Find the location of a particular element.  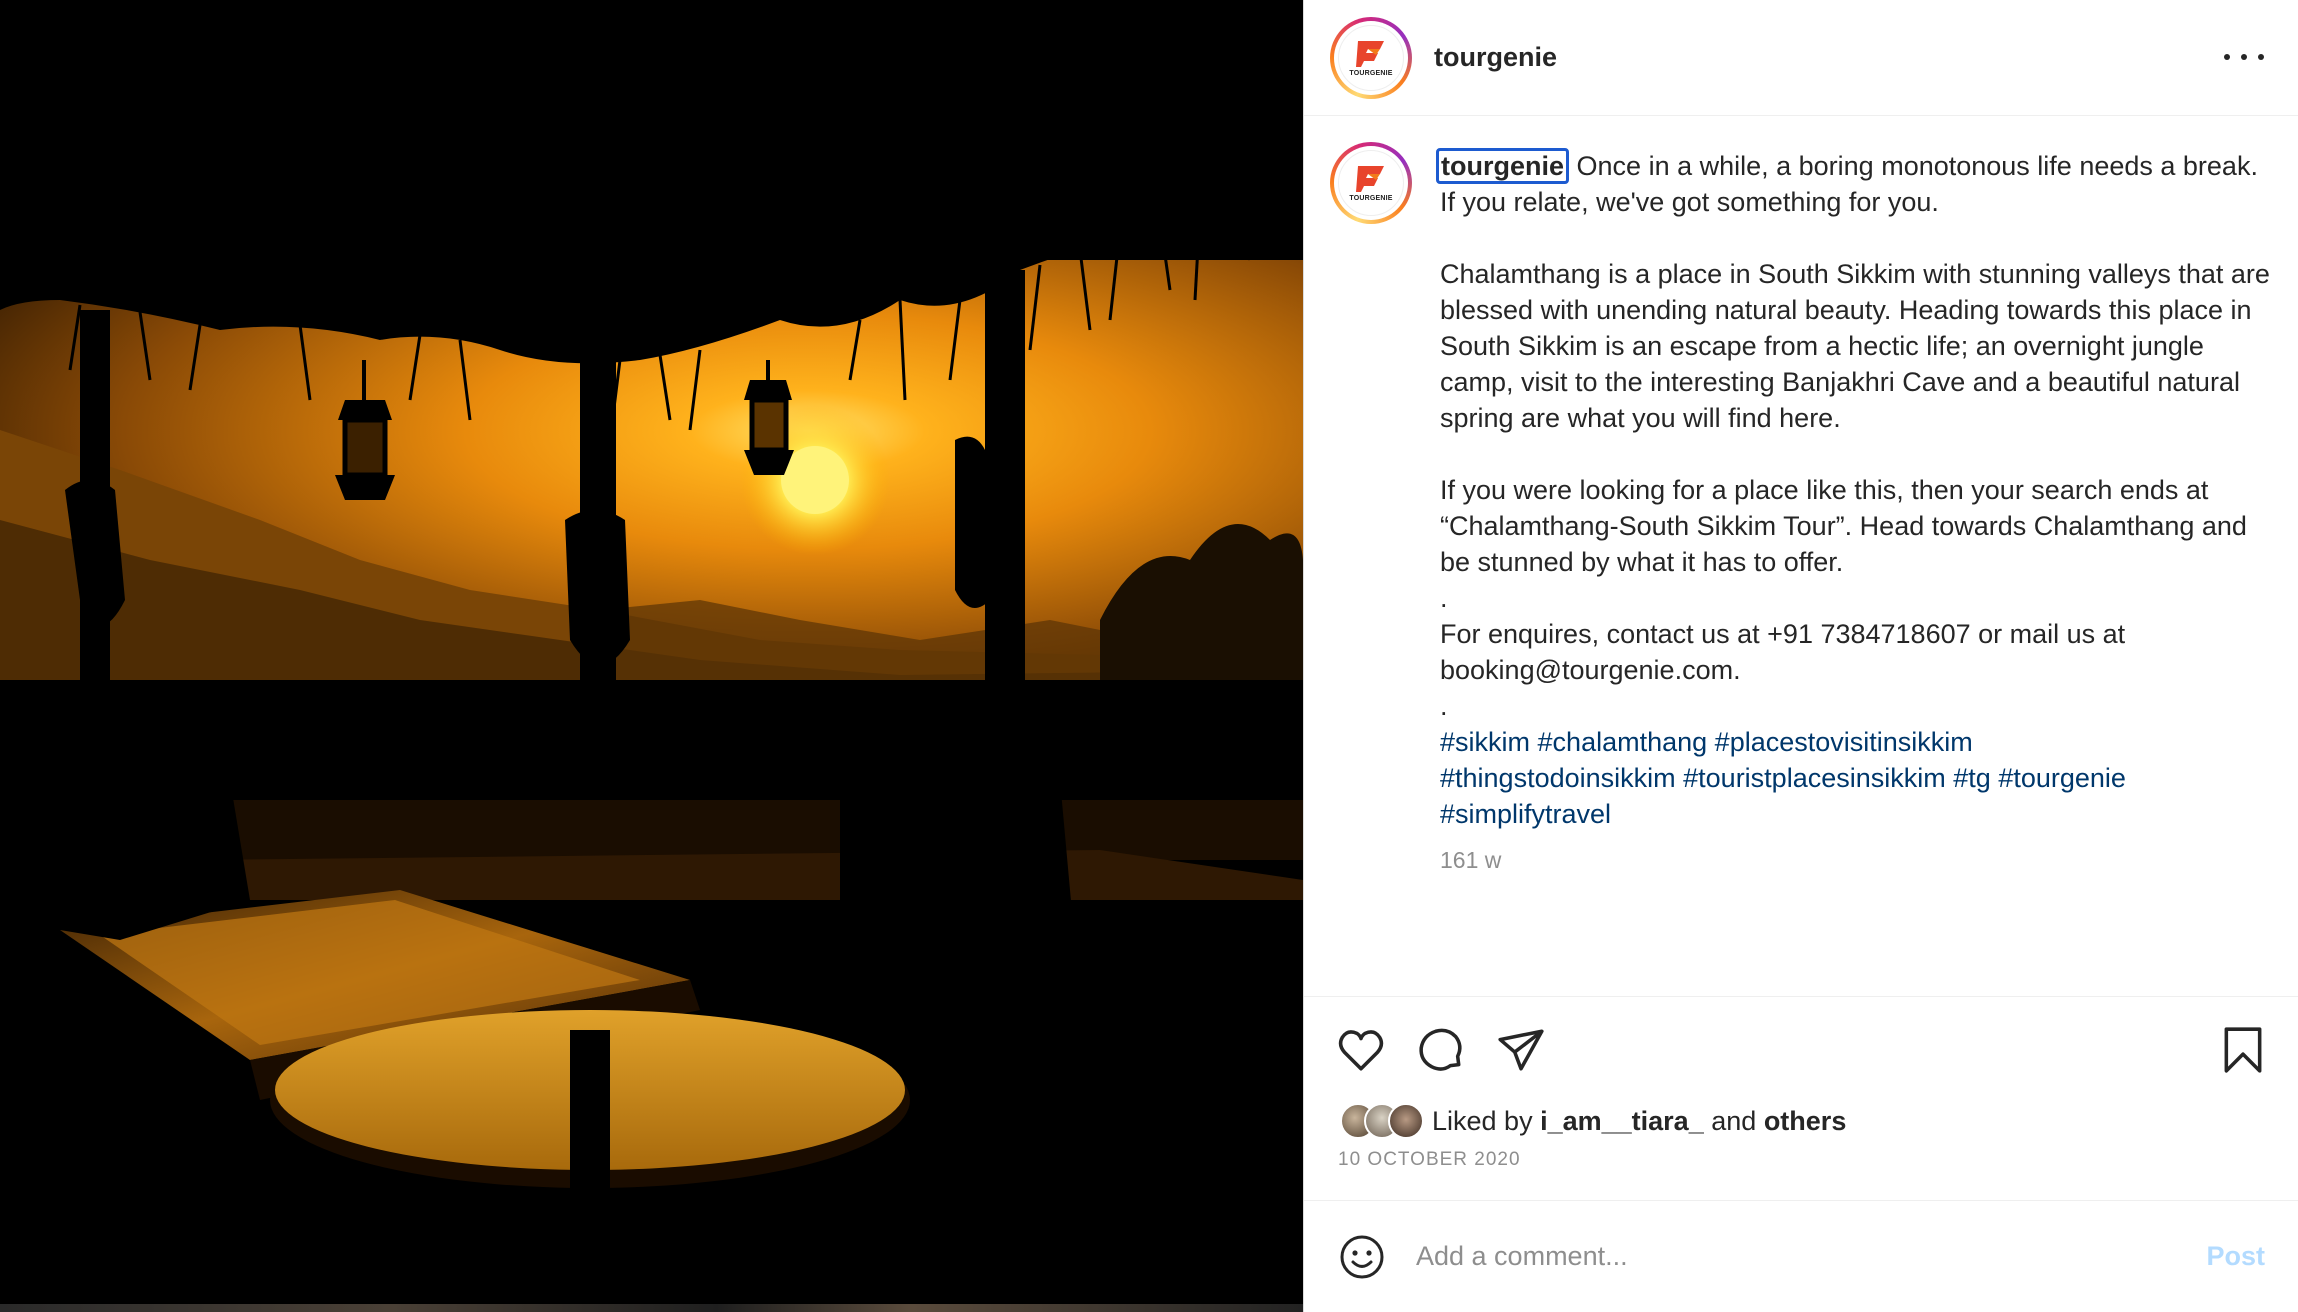

like-heart-icon is located at coordinates (1361, 1050).